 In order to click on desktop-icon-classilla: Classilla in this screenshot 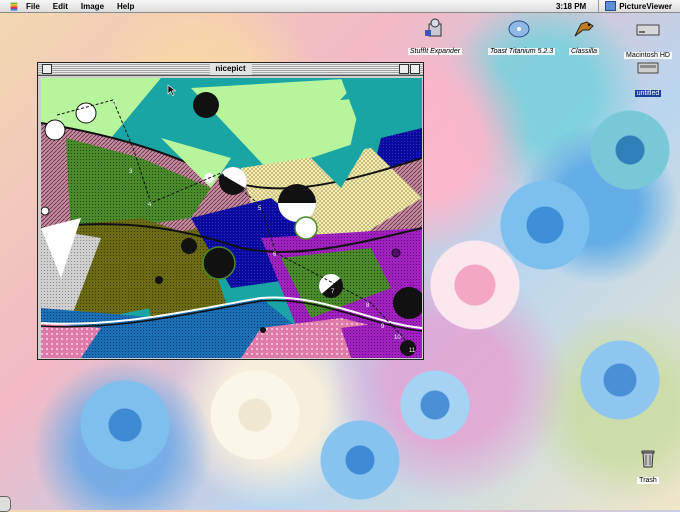, I will do `click(584, 38)`.